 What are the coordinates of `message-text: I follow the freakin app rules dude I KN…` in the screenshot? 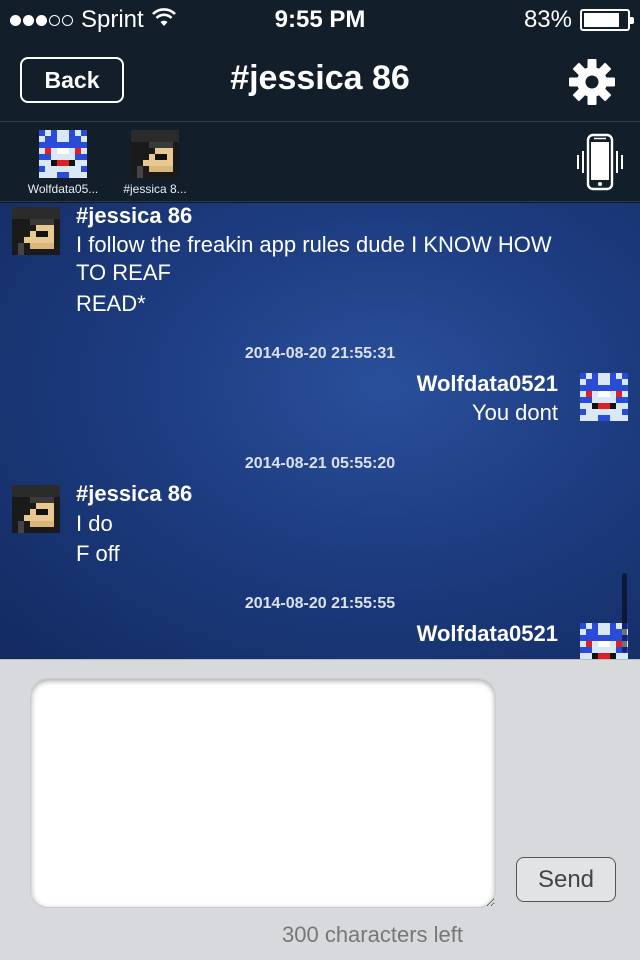 It's located at (314, 244).